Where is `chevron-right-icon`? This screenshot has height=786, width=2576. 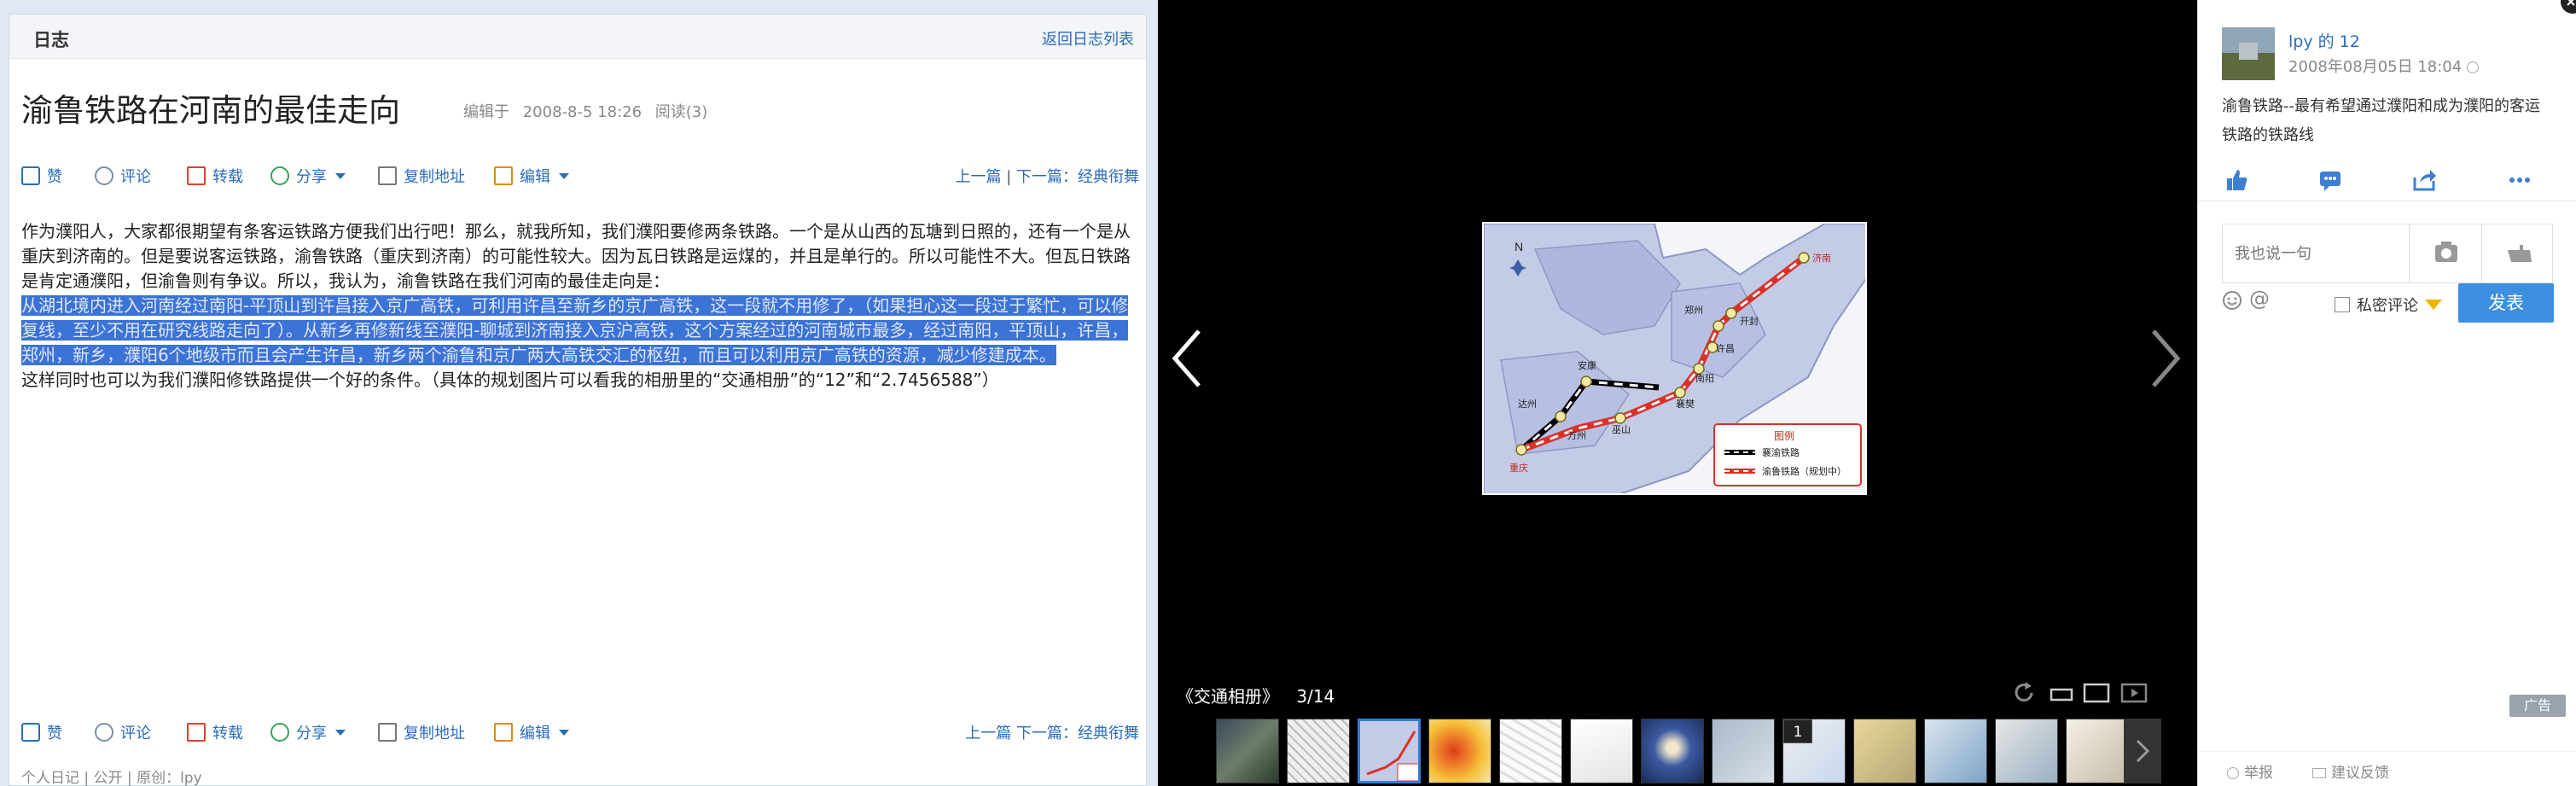
chevron-right-icon is located at coordinates (2143, 751).